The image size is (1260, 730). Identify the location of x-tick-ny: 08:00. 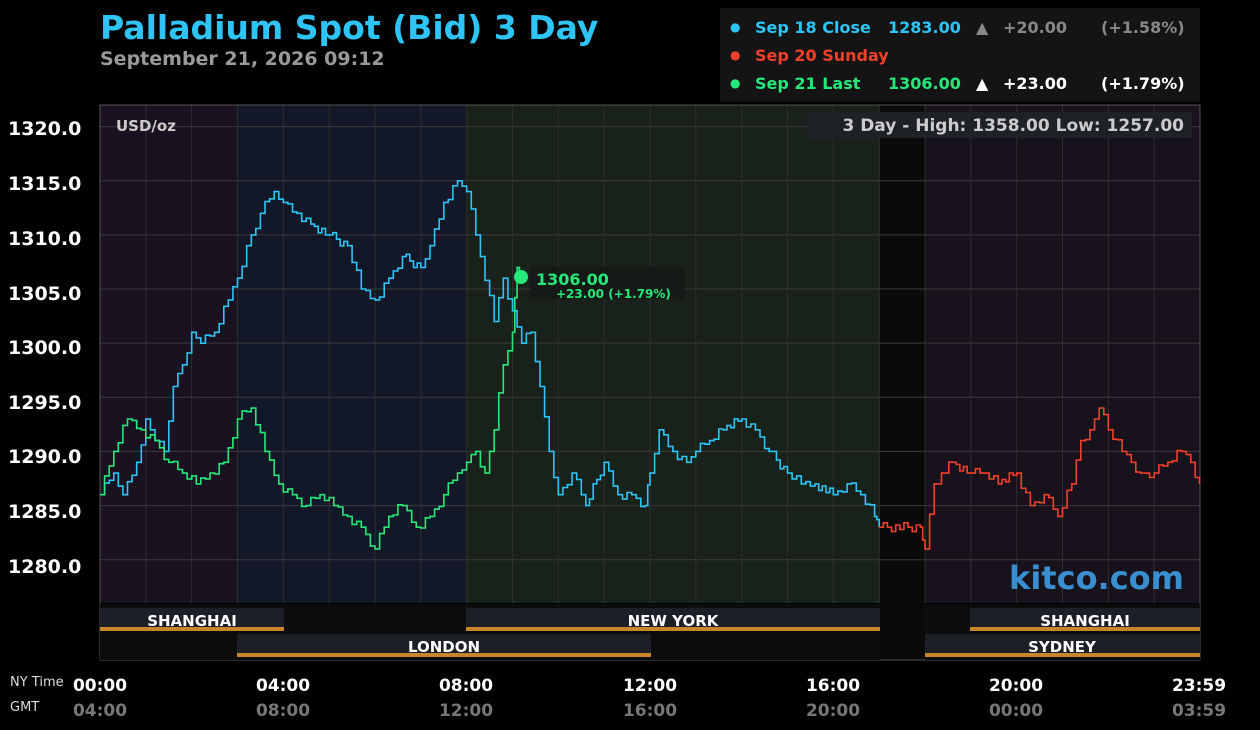
(466, 686).